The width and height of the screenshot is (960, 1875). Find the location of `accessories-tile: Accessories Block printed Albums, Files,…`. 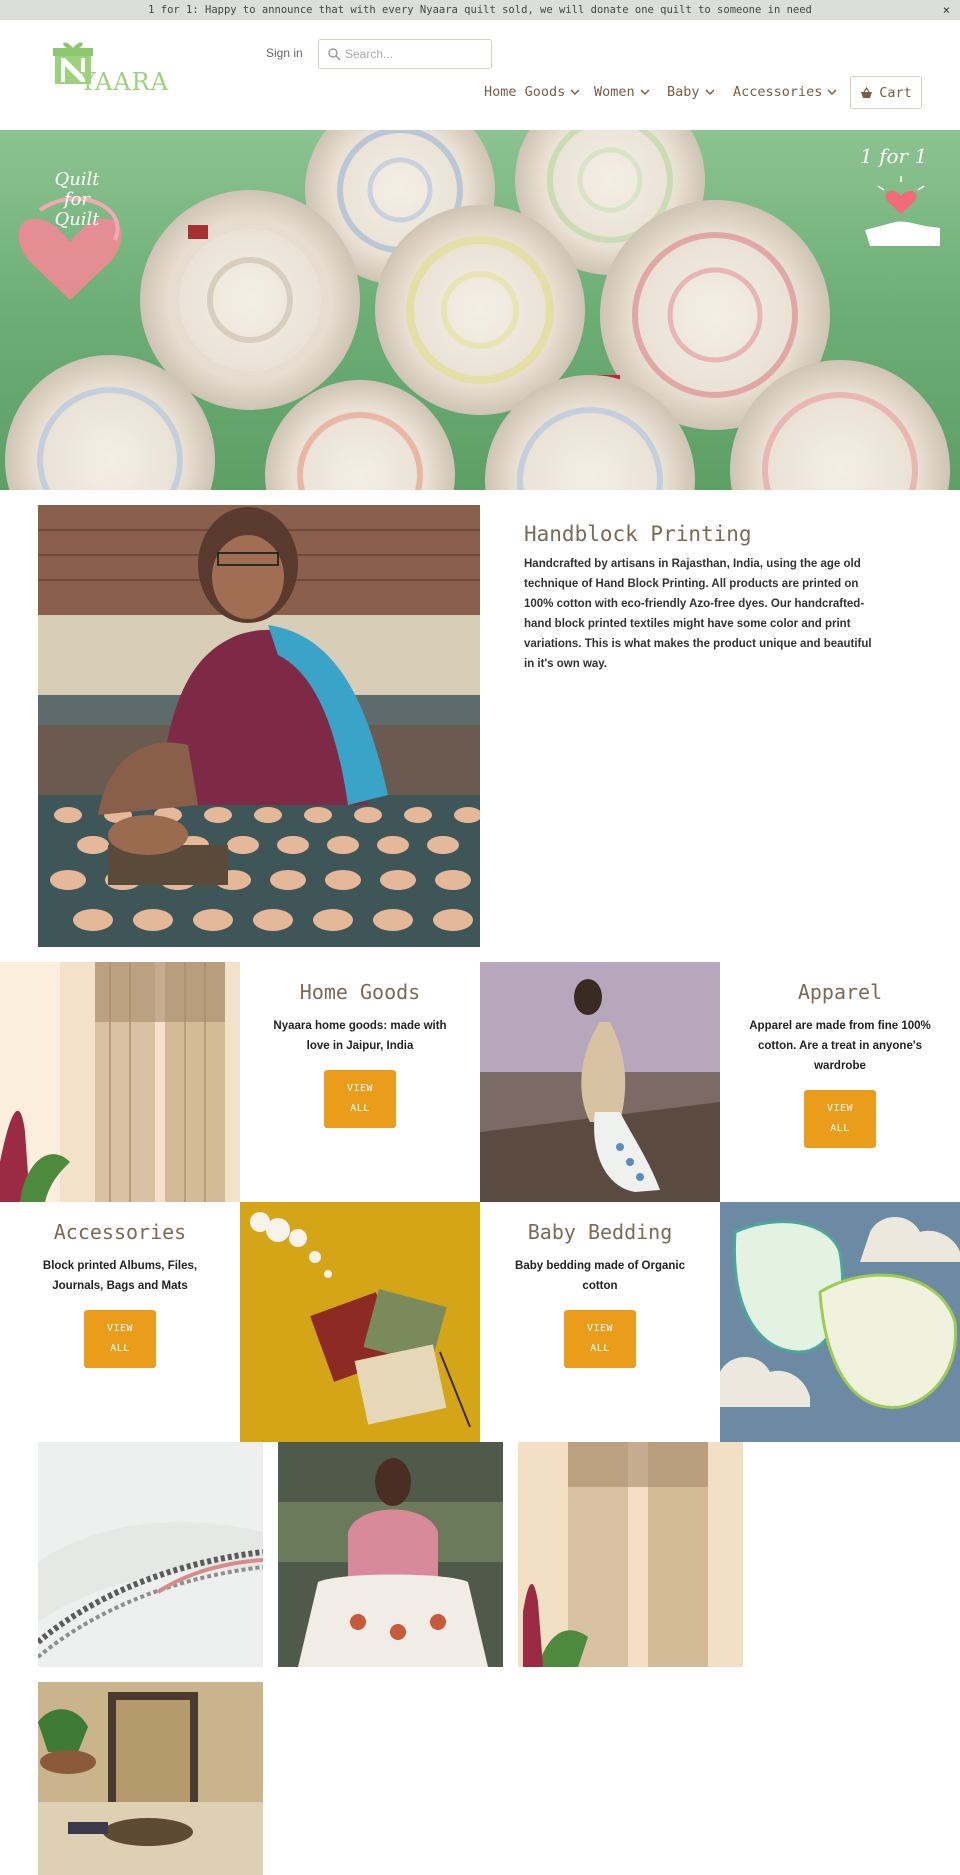

accessories-tile: Accessories Block printed Albums, Files,… is located at coordinates (120, 1322).